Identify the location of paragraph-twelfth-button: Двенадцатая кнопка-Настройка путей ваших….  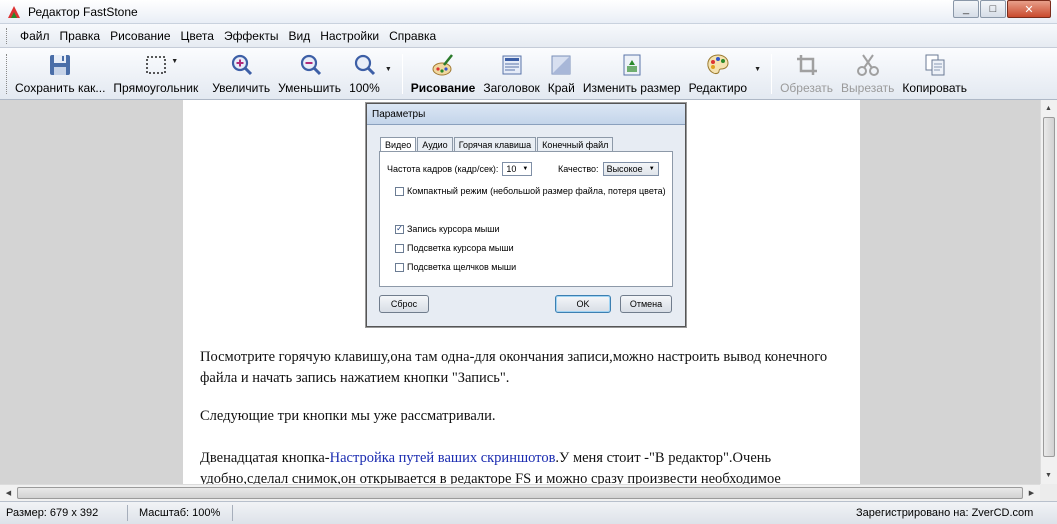
(525, 466).